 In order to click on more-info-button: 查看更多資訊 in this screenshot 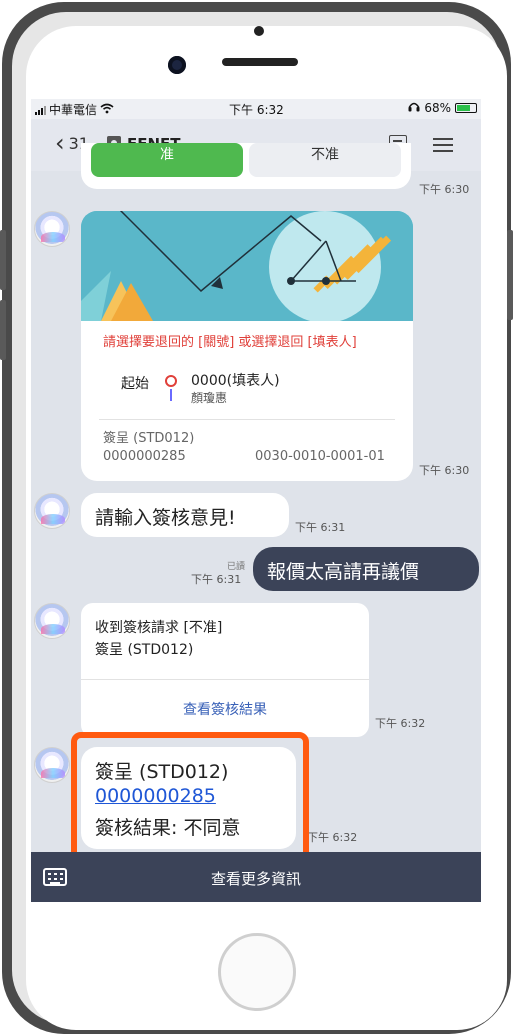, I will do `click(256, 878)`.